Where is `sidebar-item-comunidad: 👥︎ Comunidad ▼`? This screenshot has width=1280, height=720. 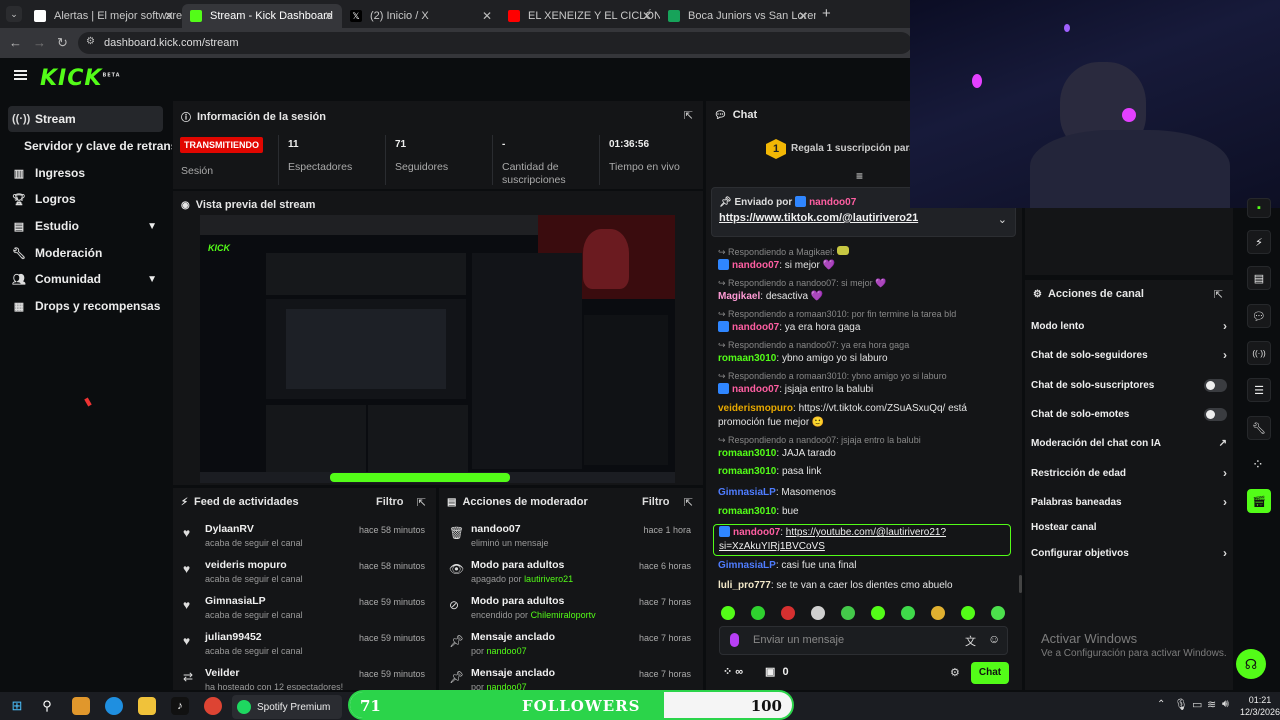
sidebar-item-comunidad: 👥︎ Comunidad ▼ is located at coordinates (85, 279).